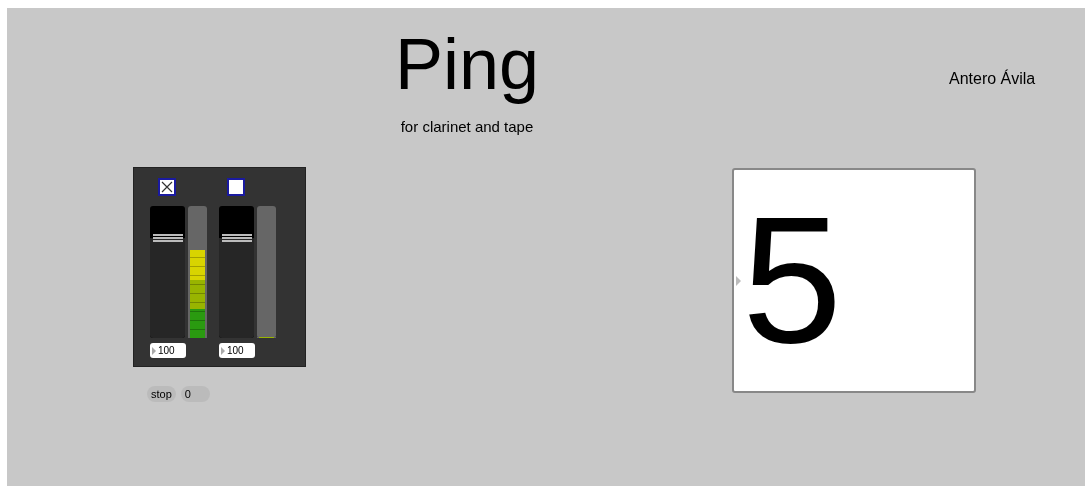 This screenshot has height=486, width=1085. Describe the element at coordinates (195, 394) in the screenshot. I see `counter-box: 0` at that location.